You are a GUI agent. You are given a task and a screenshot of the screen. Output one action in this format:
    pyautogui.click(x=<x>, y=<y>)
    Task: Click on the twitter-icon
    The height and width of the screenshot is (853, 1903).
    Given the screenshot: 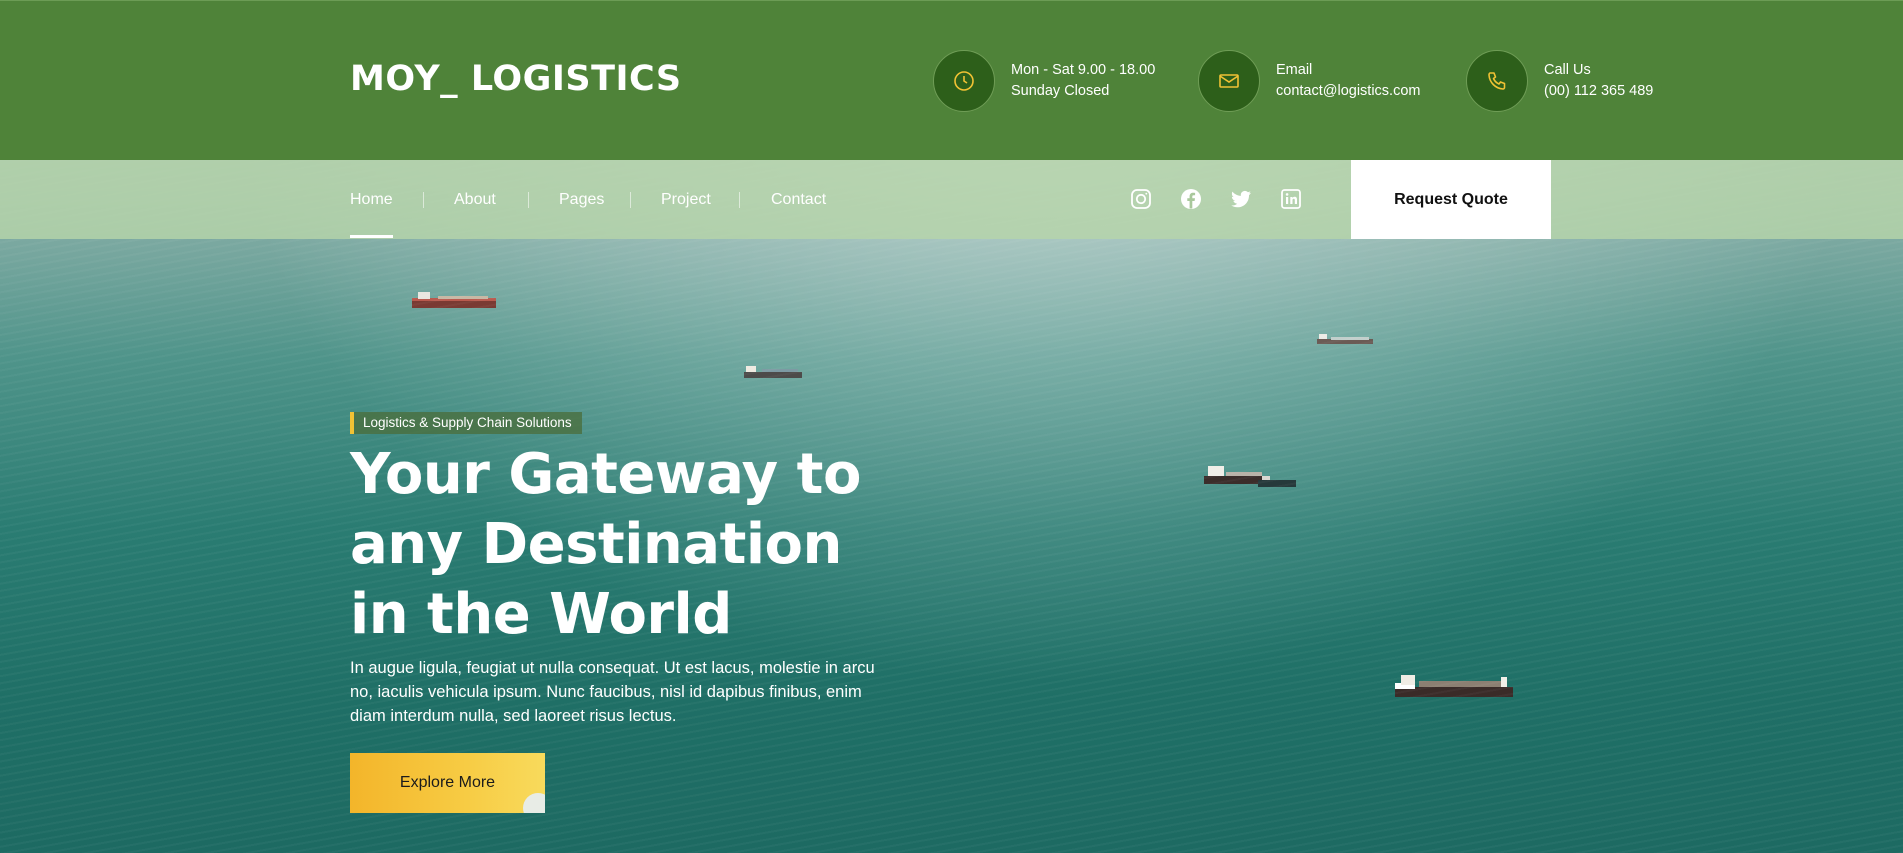 What is the action you would take?
    pyautogui.click(x=1241, y=199)
    